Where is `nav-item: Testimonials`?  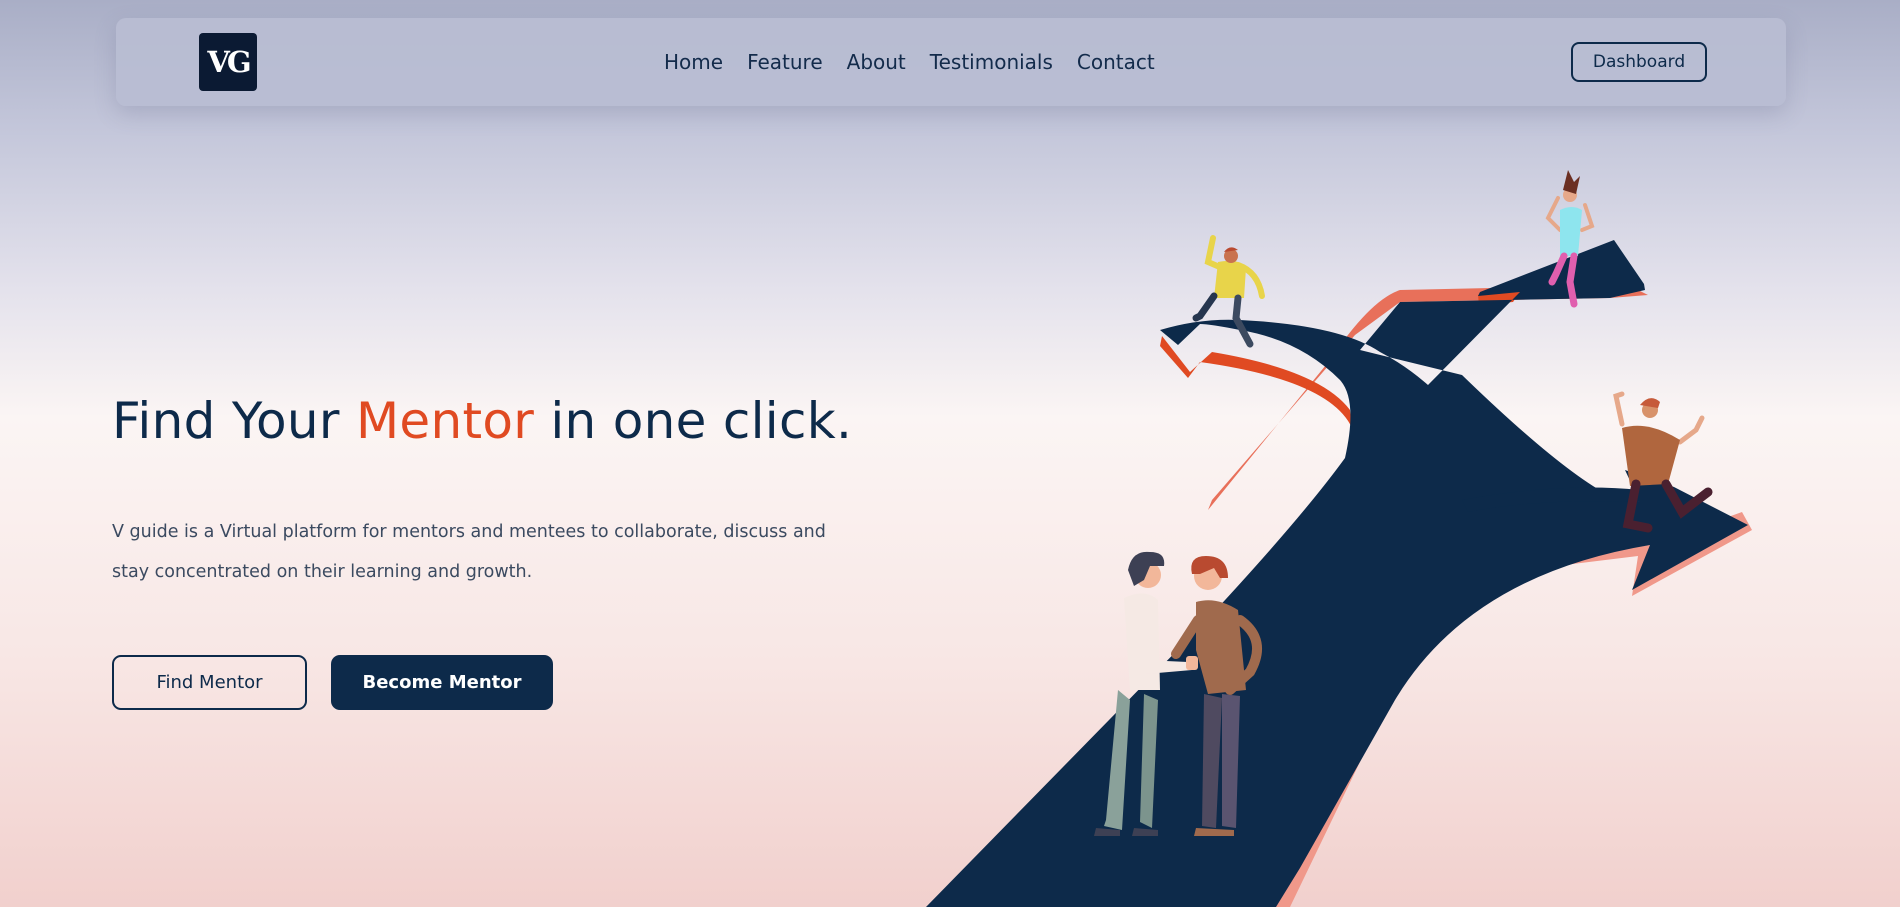 nav-item: Testimonials is located at coordinates (991, 62).